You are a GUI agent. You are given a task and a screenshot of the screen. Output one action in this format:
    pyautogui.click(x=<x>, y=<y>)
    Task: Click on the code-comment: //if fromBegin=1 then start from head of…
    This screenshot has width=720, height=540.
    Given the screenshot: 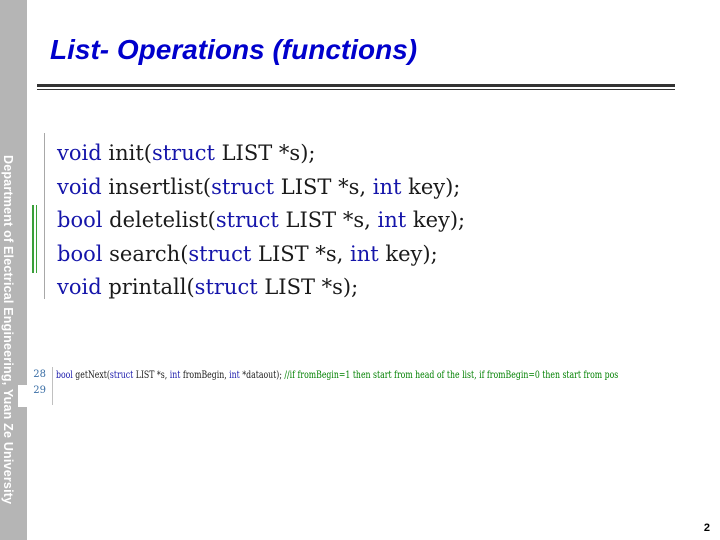 What is the action you would take?
    pyautogui.click(x=451, y=375)
    